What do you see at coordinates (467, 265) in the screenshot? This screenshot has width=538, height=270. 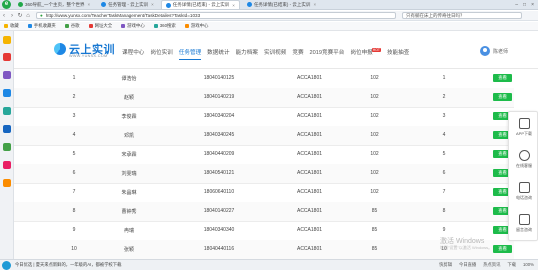 I see `status-item: 今日直播` at bounding box center [467, 265].